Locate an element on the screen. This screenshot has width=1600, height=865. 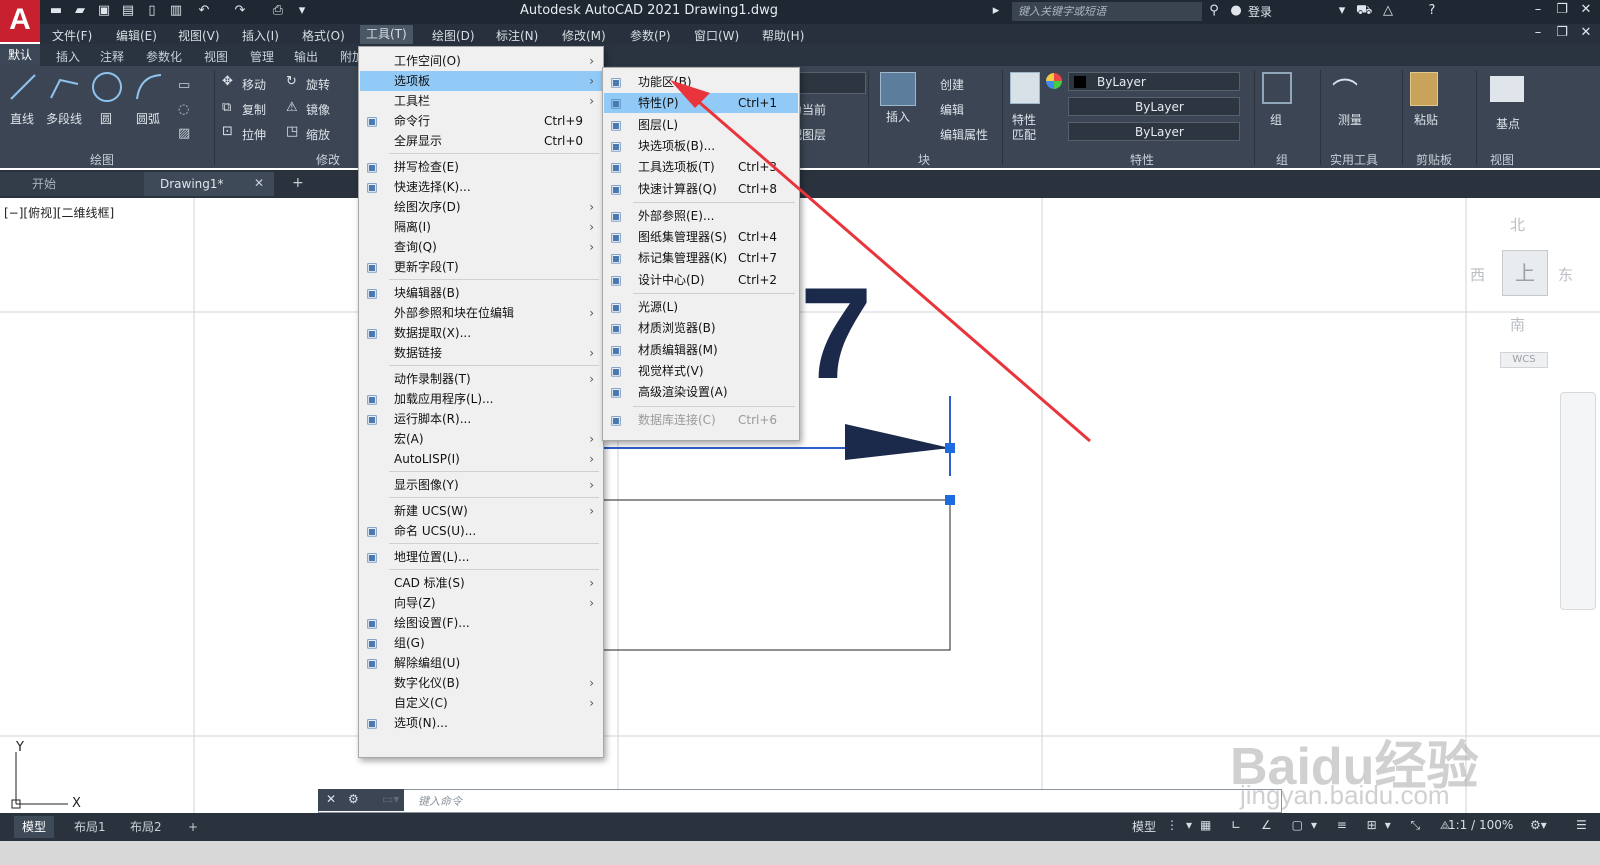
tools-menu-item: 外部参照和块在位编辑 › is located at coordinates (481, 313).